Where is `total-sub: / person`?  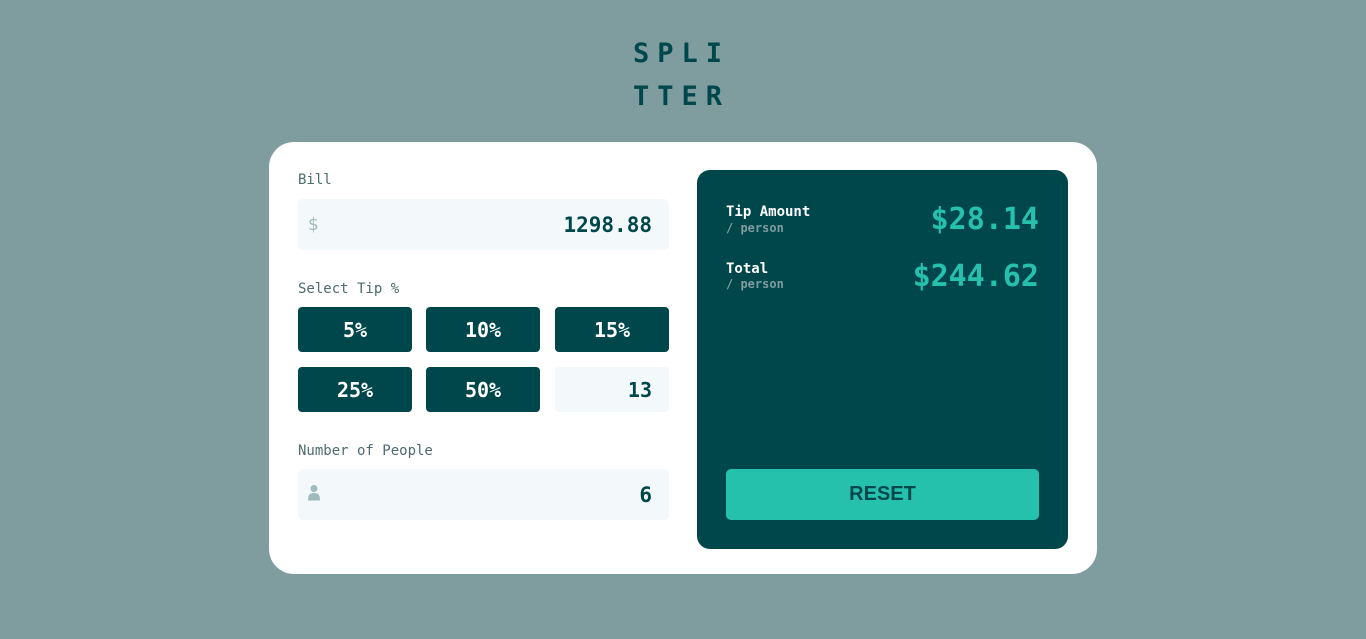 total-sub: / person is located at coordinates (755, 284).